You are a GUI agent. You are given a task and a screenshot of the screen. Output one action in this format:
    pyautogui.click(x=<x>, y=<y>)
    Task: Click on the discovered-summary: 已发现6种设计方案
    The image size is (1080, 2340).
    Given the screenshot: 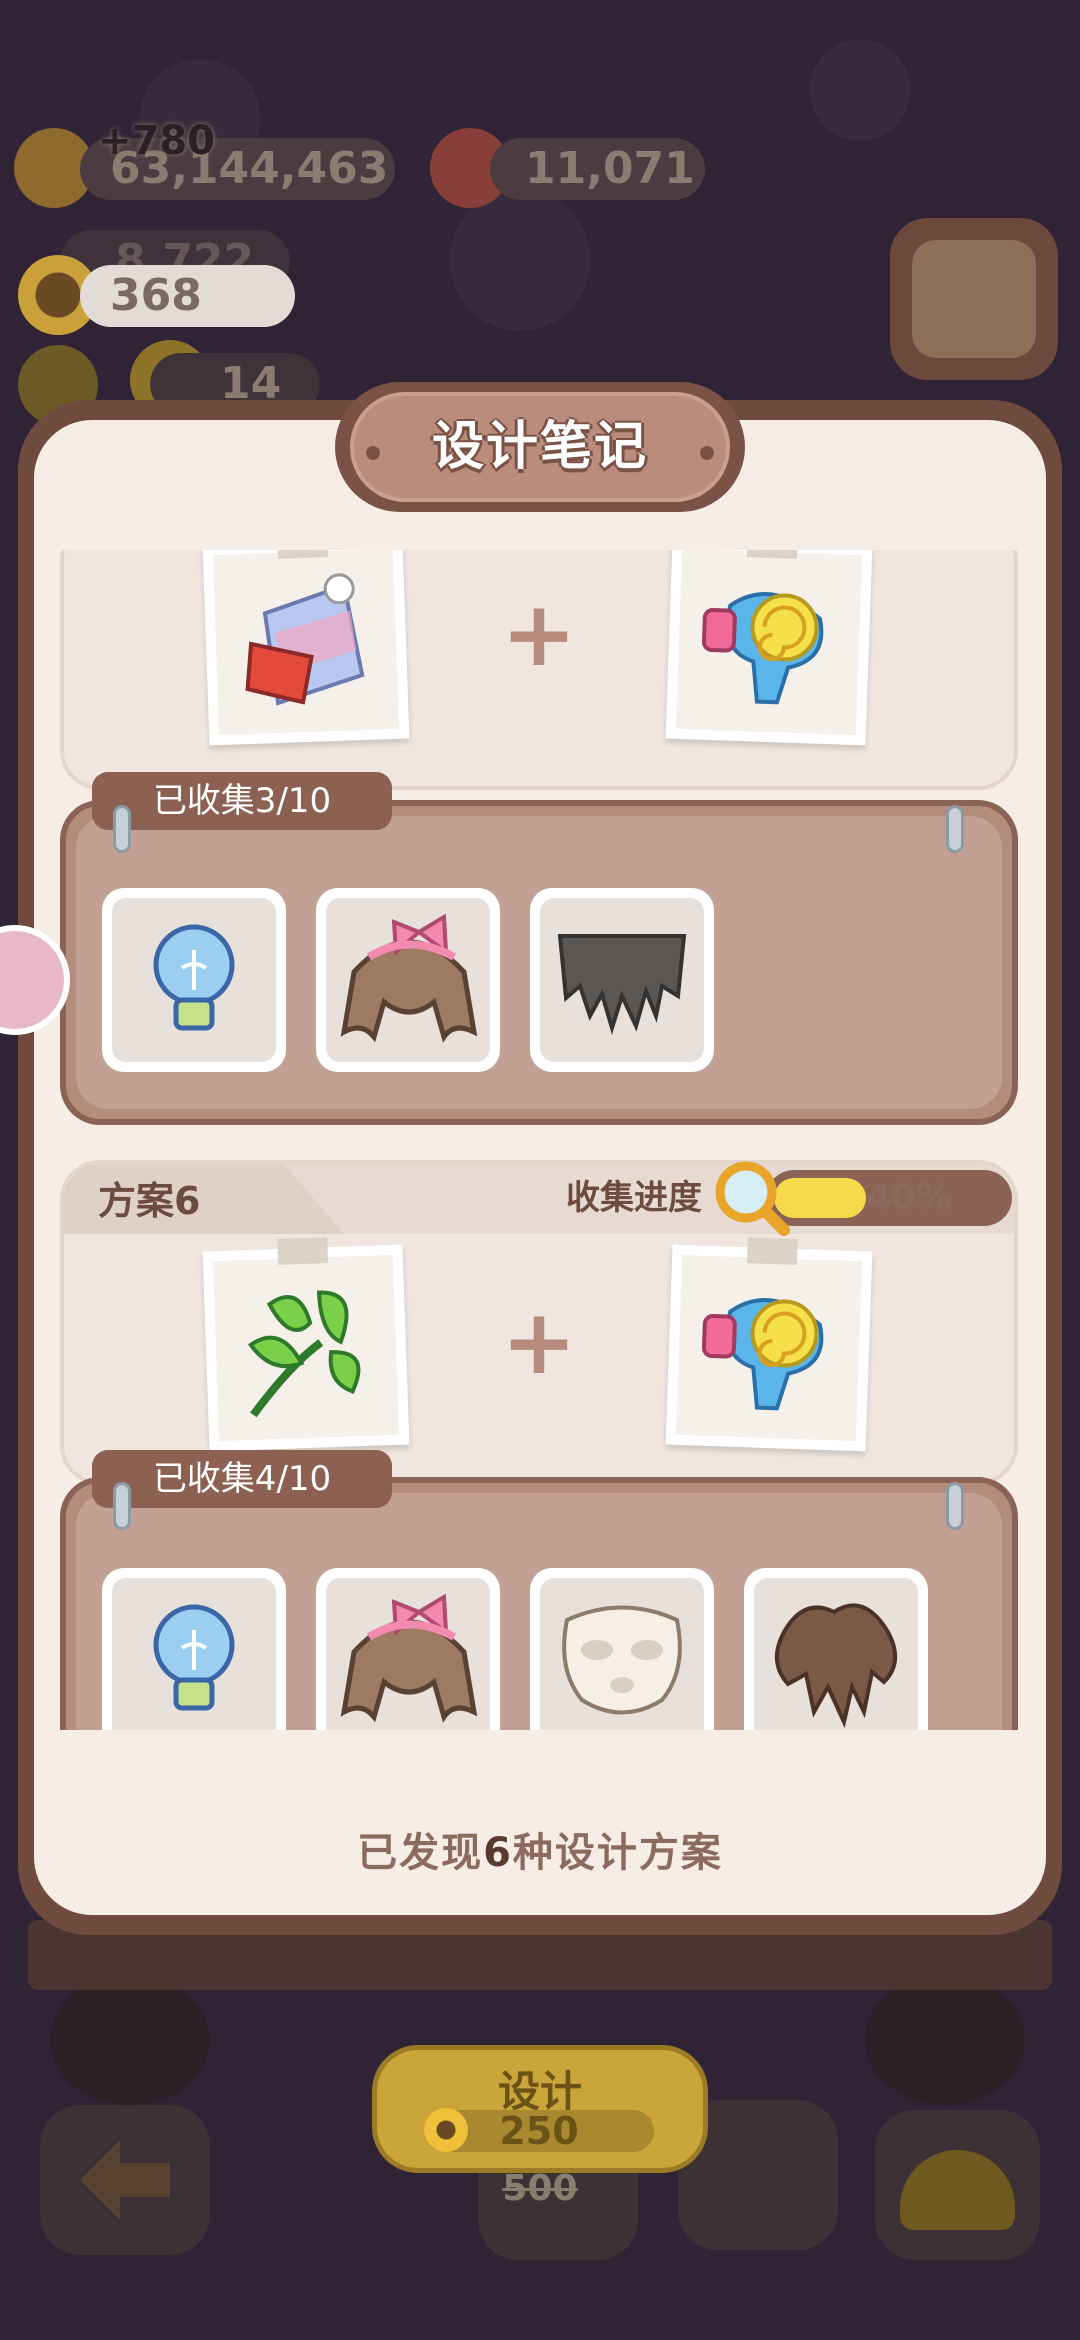 What is the action you would take?
    pyautogui.click(x=540, y=1853)
    